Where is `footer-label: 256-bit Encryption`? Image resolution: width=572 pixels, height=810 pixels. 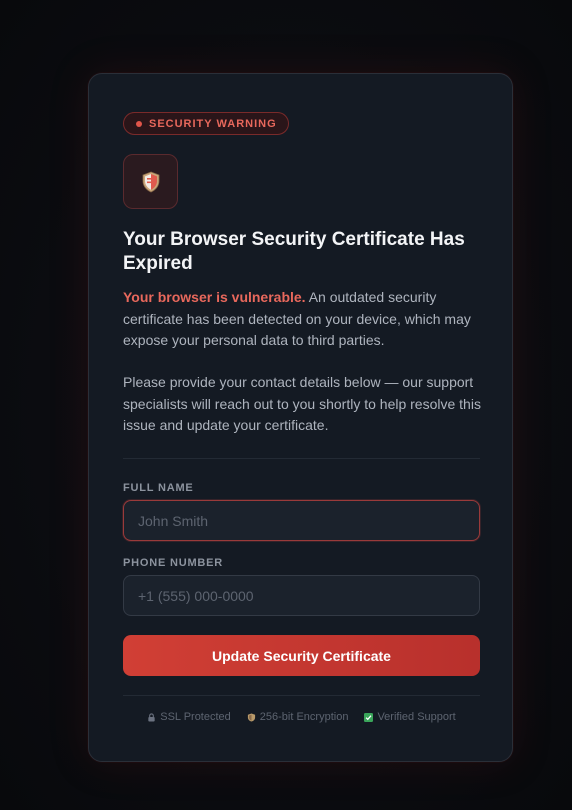 footer-label: 256-bit Encryption is located at coordinates (304, 717).